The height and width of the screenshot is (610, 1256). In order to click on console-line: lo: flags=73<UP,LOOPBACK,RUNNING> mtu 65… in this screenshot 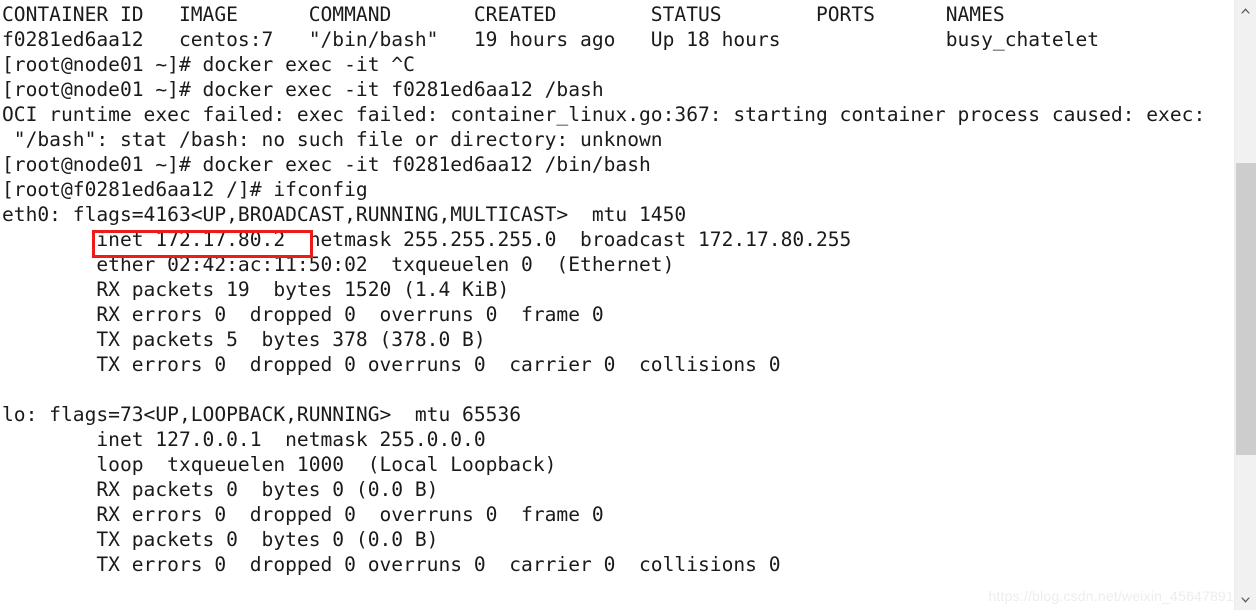, I will do `click(262, 414)`.